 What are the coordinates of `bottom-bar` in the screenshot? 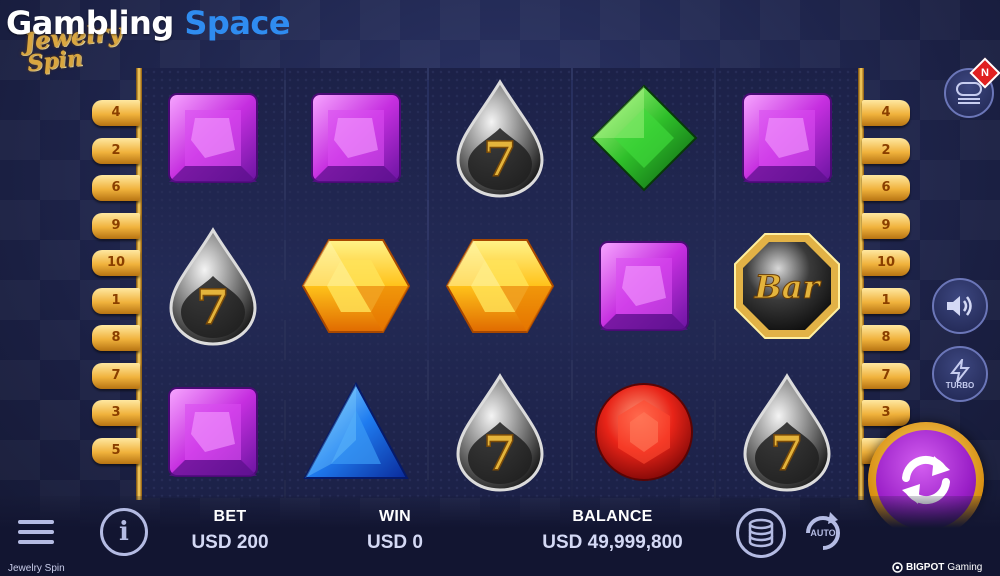 It's located at (500, 536).